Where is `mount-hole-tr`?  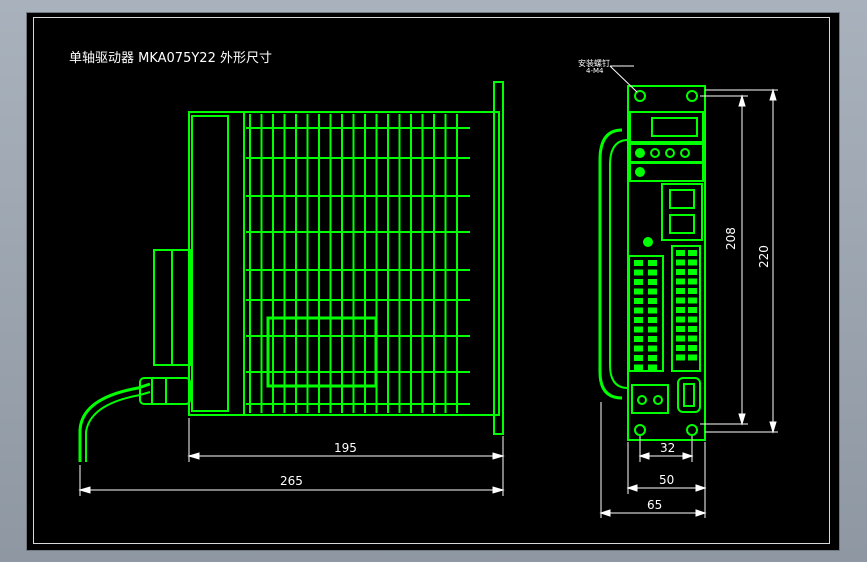
mount-hole-tr is located at coordinates (692, 96).